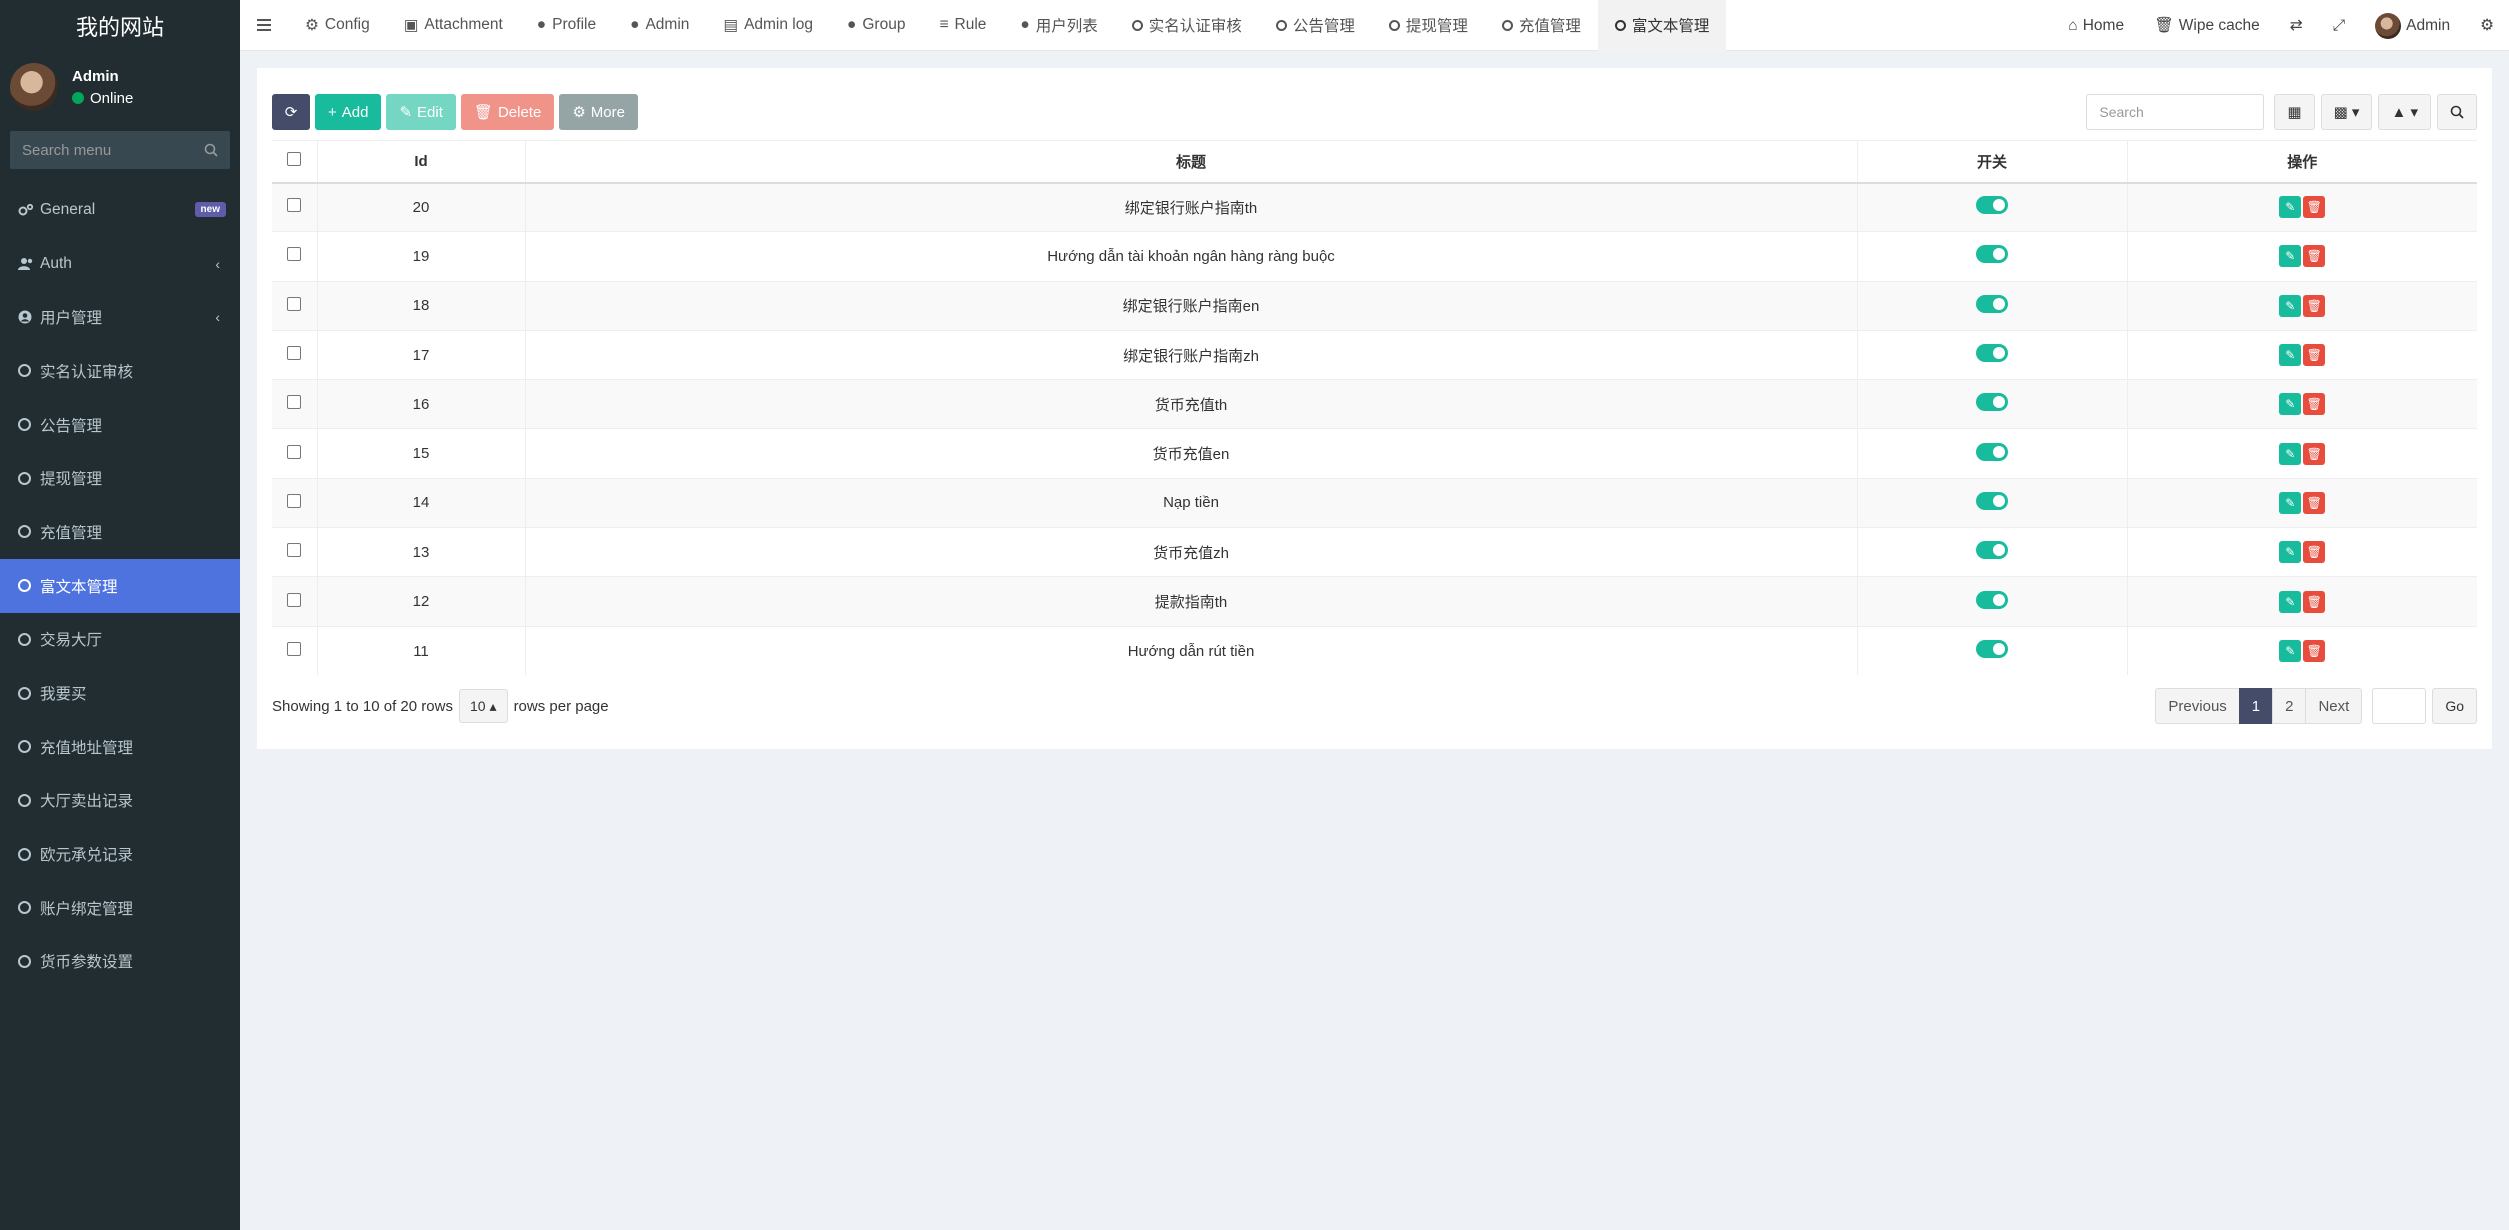 Image resolution: width=2509 pixels, height=1230 pixels. I want to click on fullscreen-icon: ⤢, so click(2339, 25).